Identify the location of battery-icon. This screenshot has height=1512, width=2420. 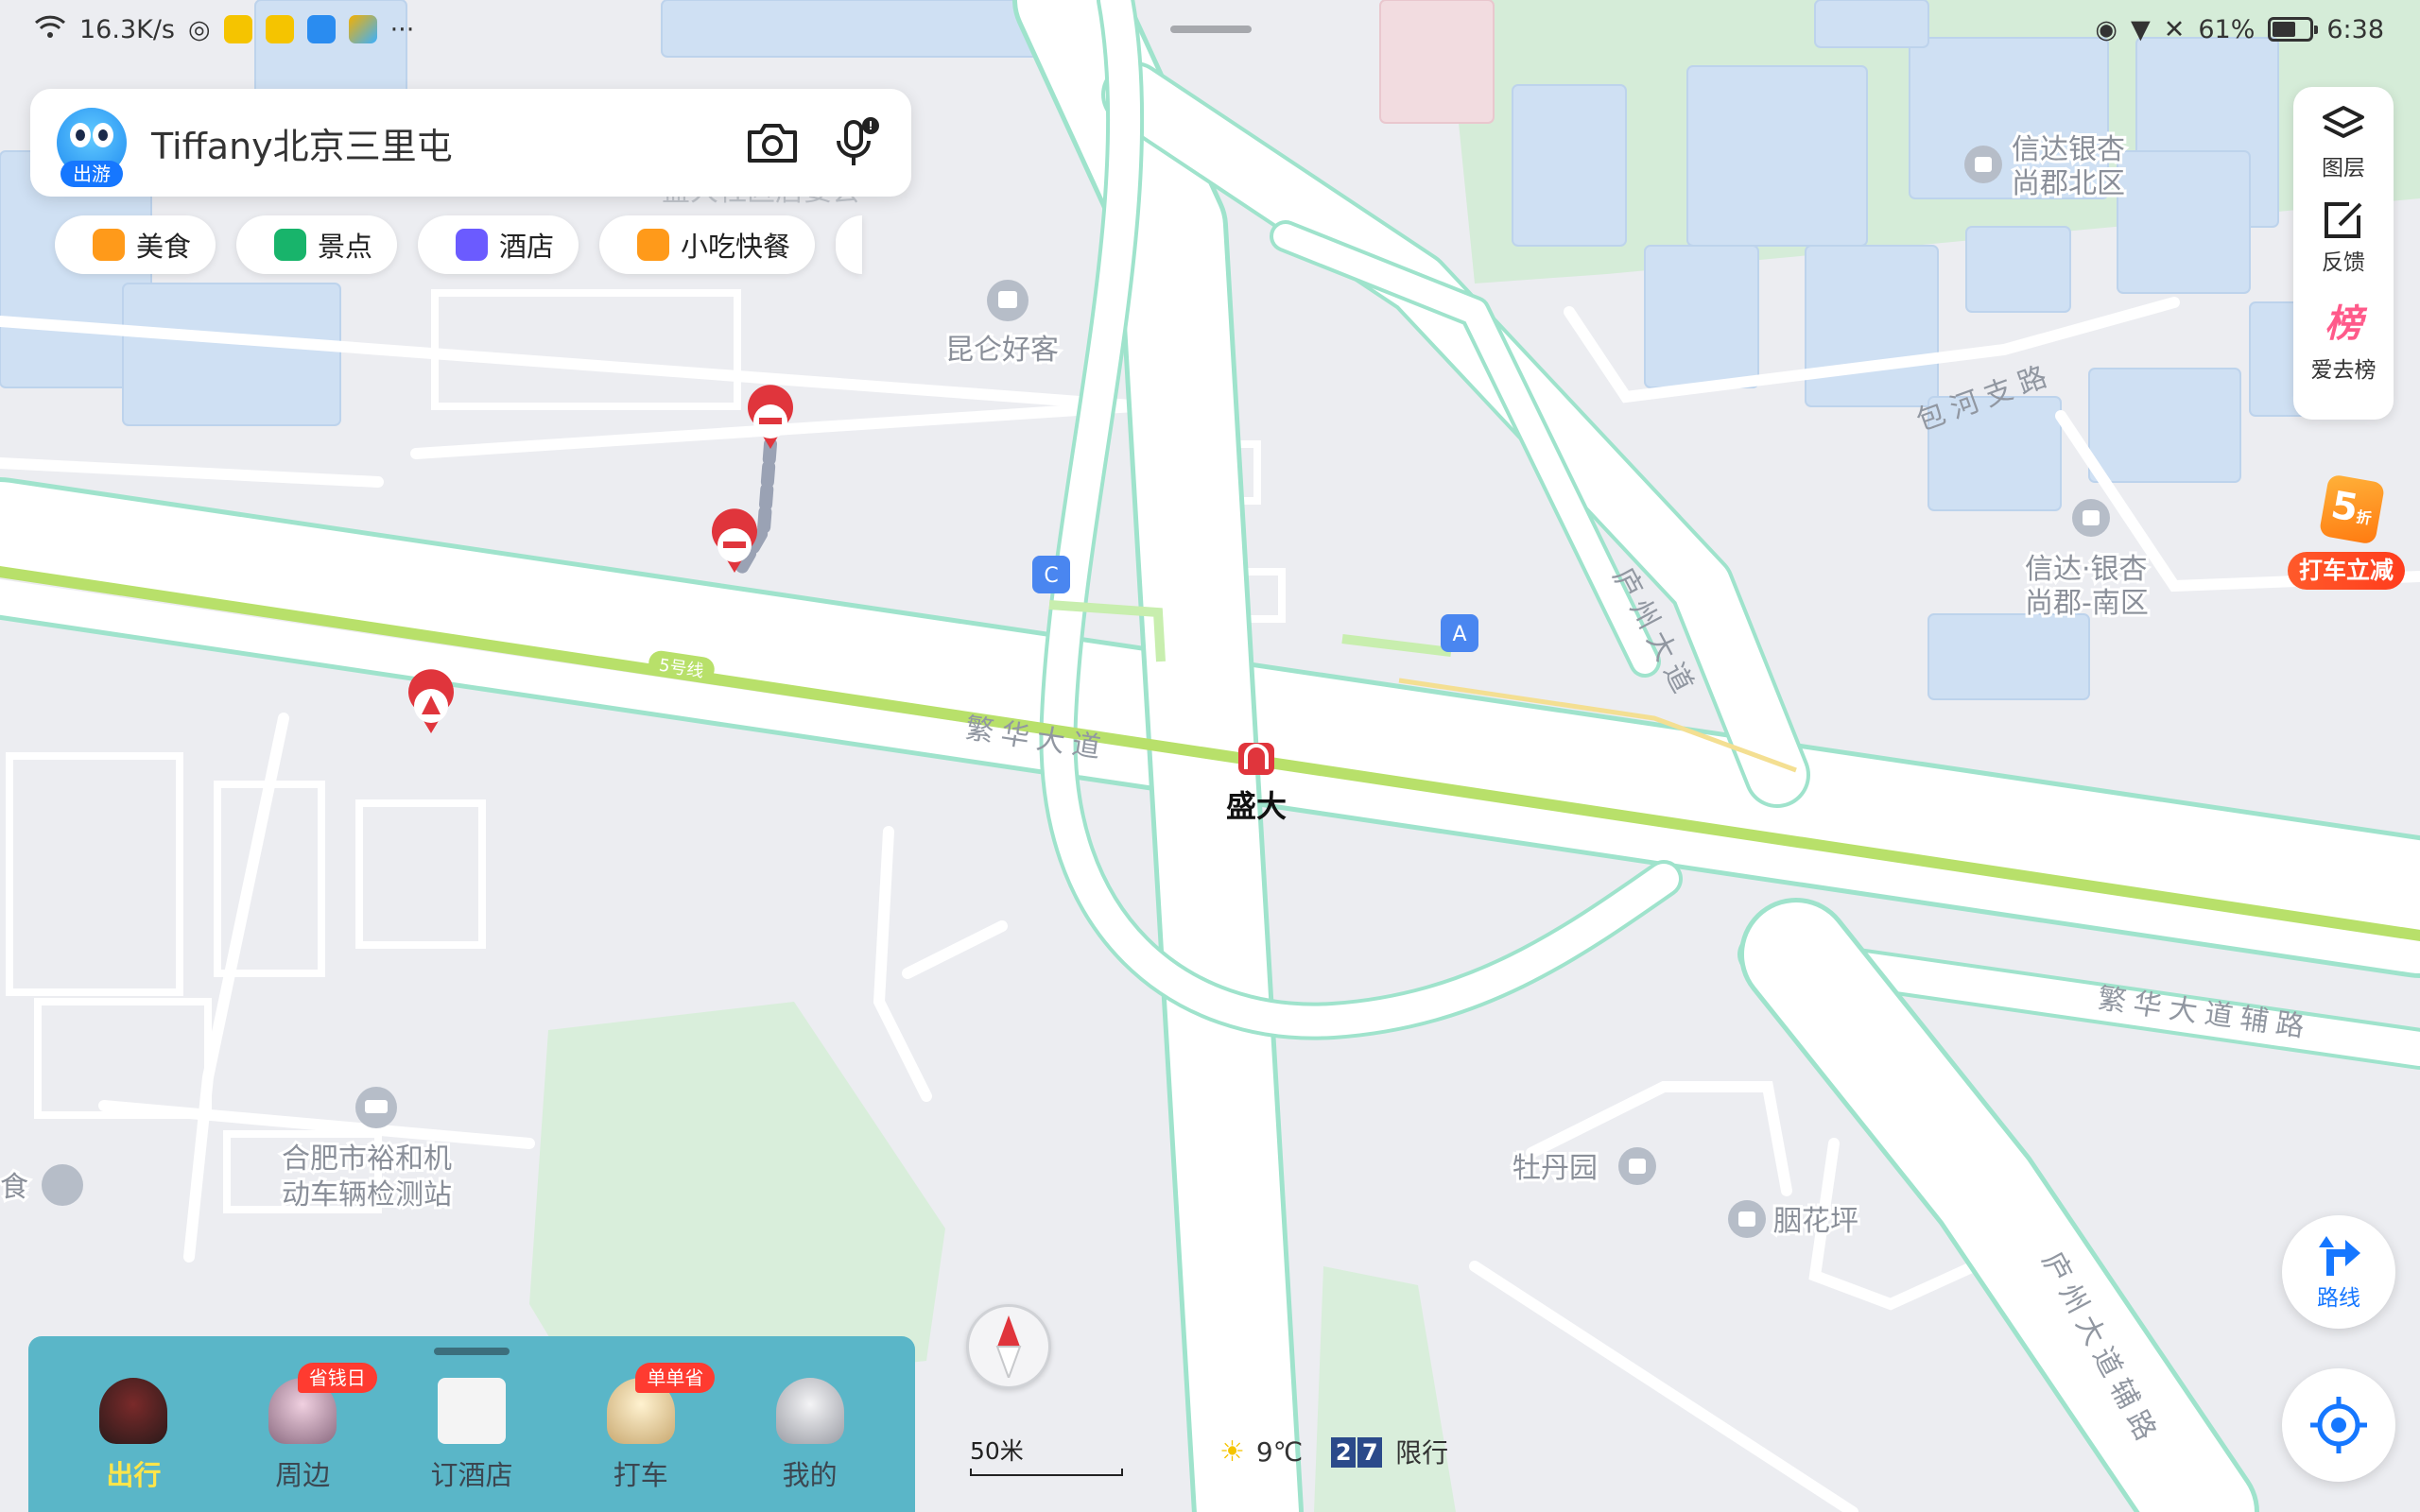
(2294, 29).